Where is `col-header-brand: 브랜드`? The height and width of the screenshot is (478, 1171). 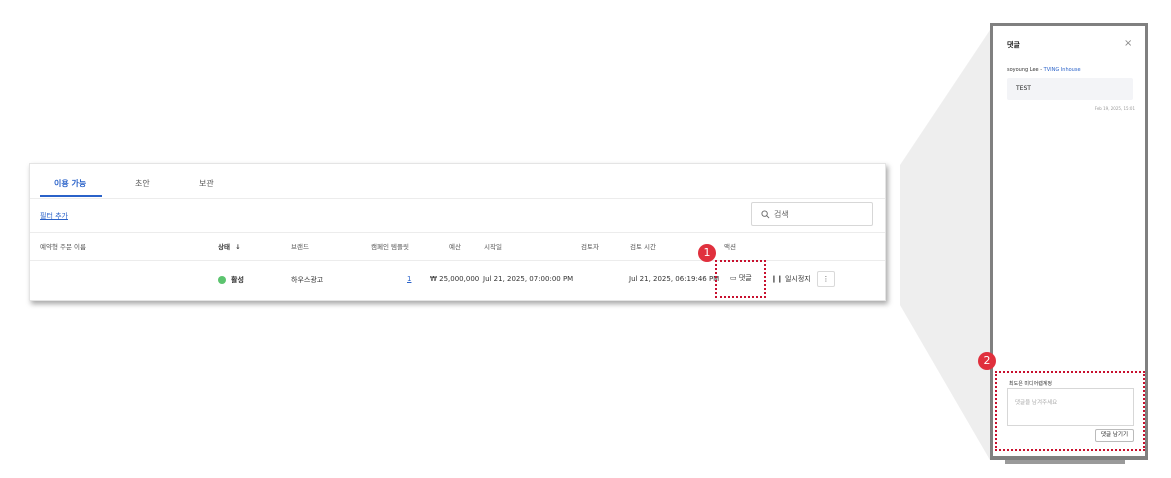
col-header-brand: 브랜드 is located at coordinates (300, 247).